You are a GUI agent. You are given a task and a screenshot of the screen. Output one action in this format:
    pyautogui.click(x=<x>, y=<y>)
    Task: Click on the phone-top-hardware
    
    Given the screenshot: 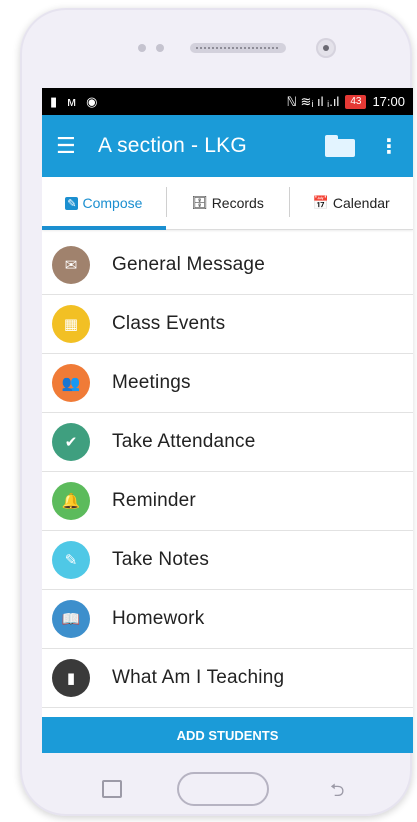 What is the action you would take?
    pyautogui.click(x=216, y=48)
    